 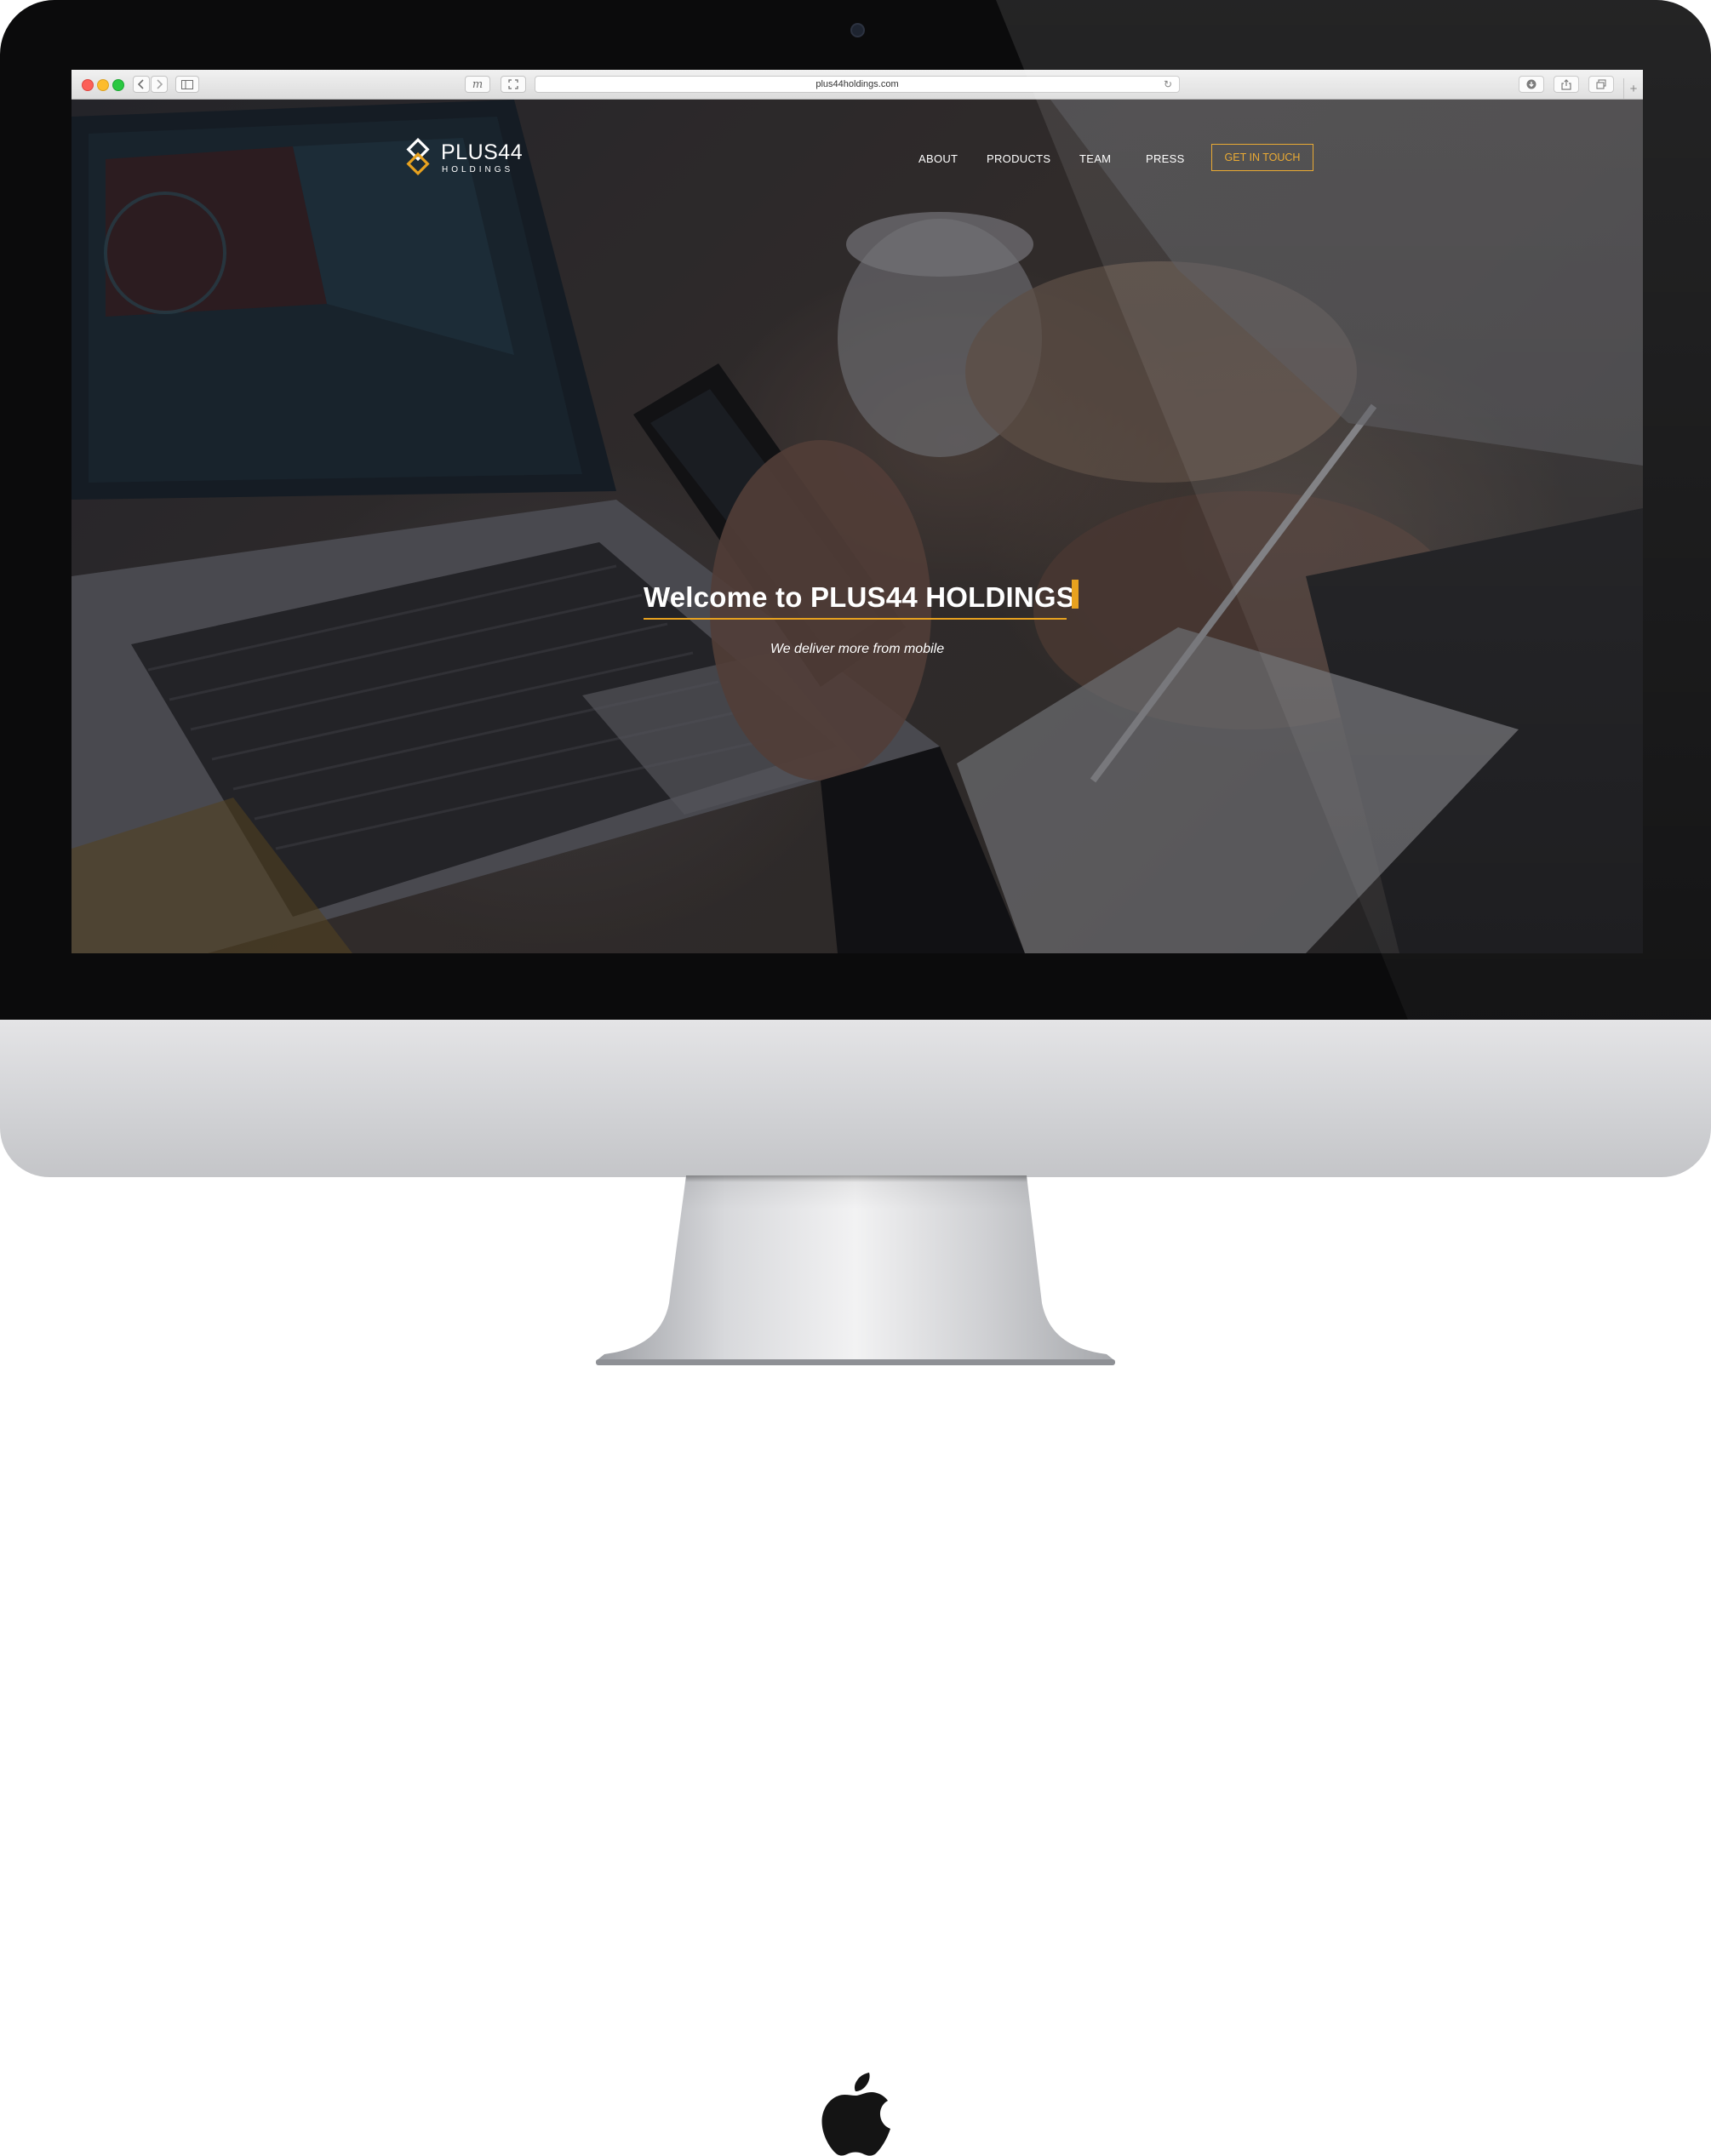 I want to click on browser-toolbar: m plus44holdings.com ↻ +, so click(x=858, y=85).